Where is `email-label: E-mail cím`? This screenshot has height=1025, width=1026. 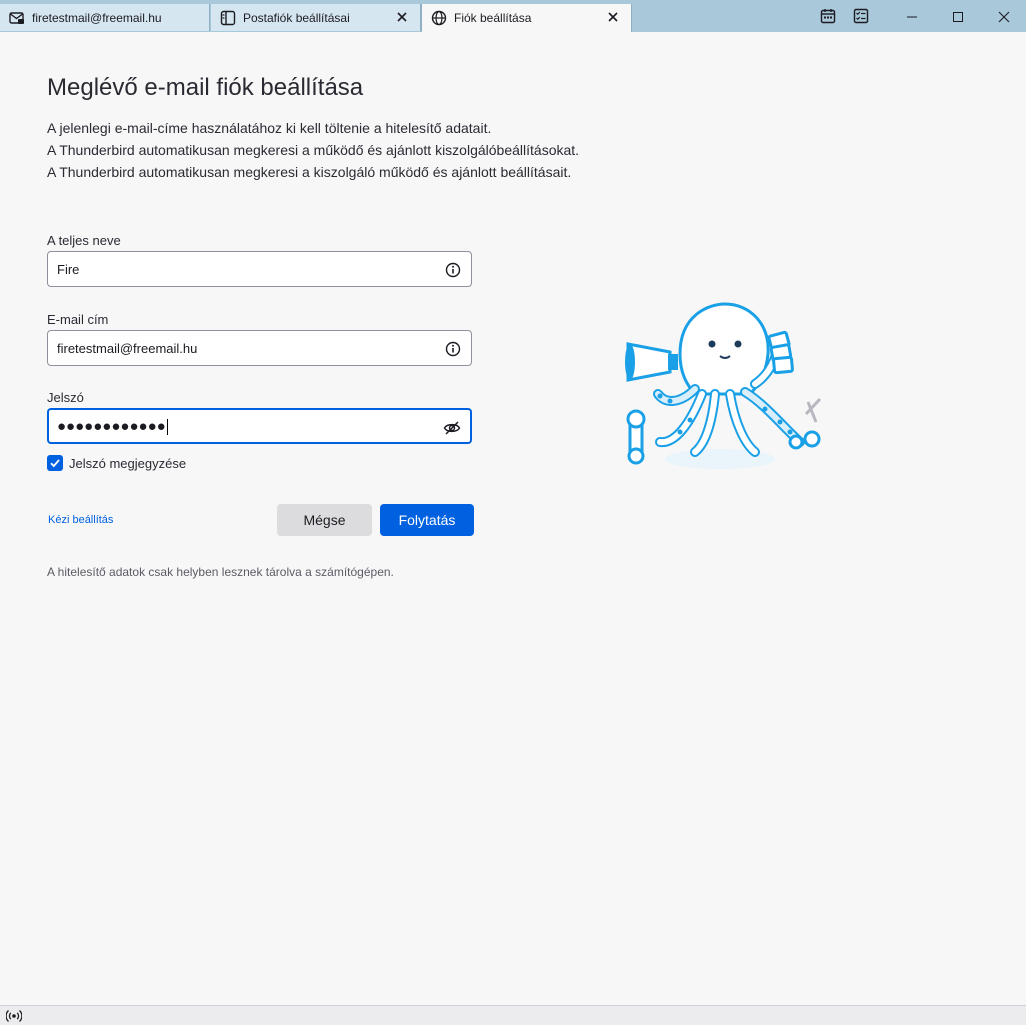
email-label: E-mail cím is located at coordinates (78, 319).